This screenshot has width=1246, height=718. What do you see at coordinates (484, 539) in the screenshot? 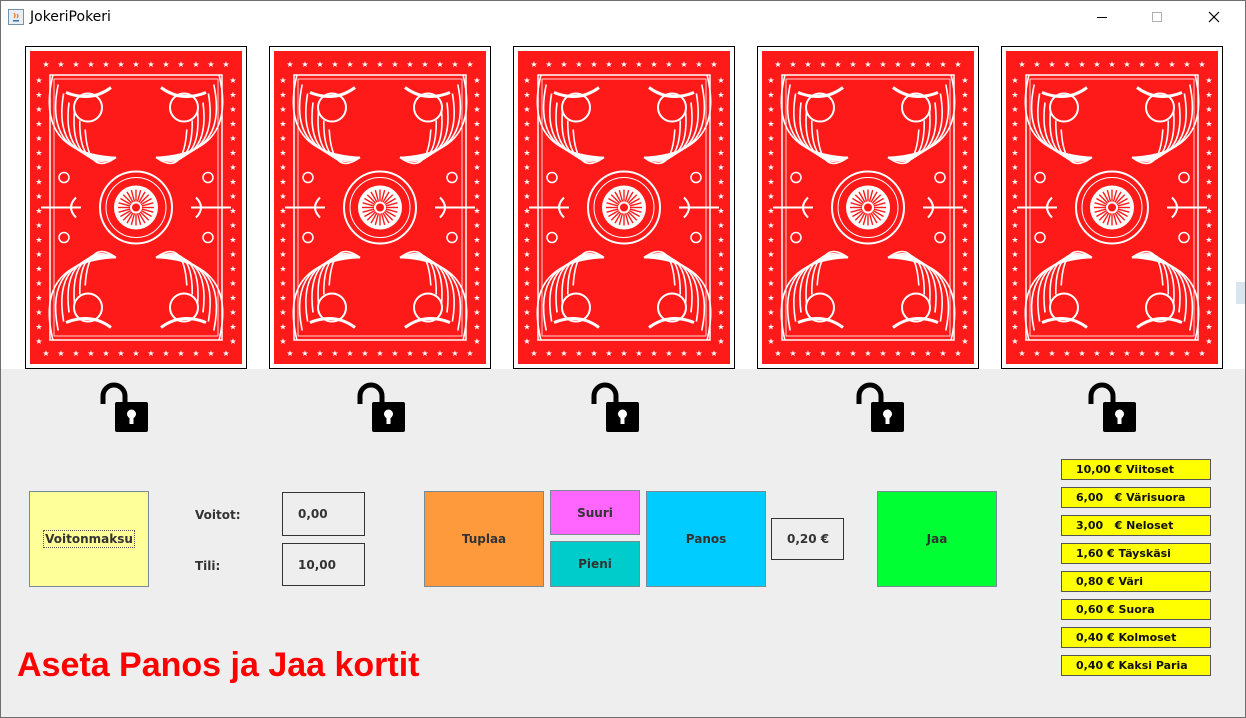
I see `tuplaa-button: Tuplaa` at bounding box center [484, 539].